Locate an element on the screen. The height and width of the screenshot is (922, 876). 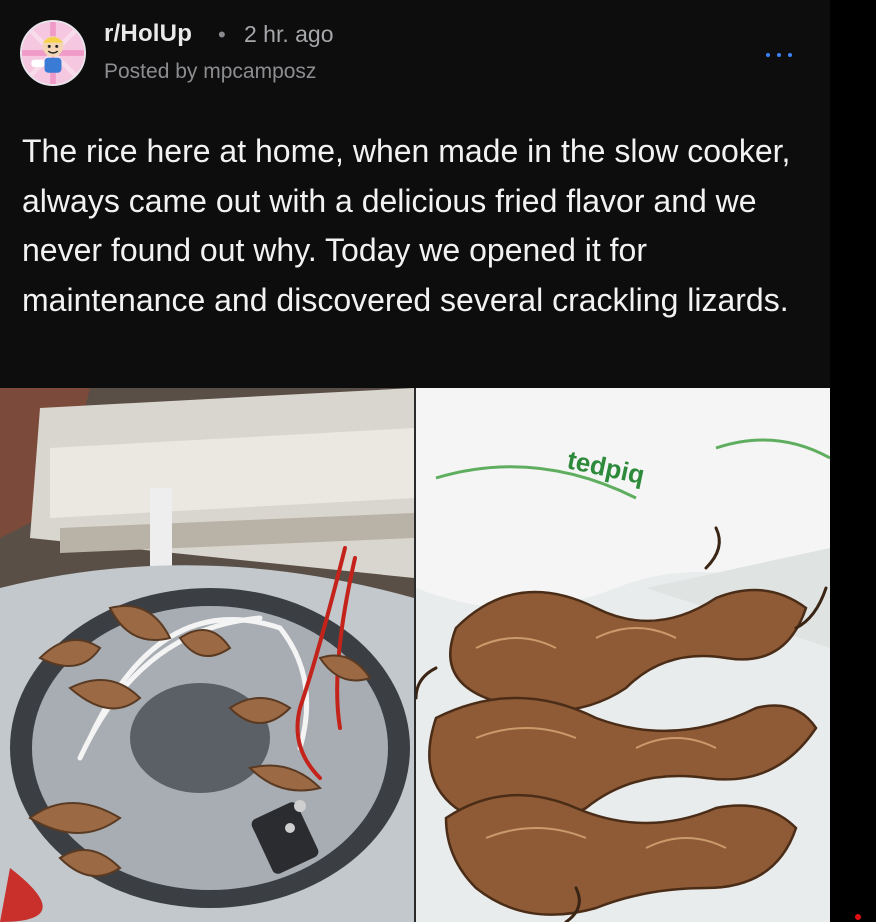
red-dot-mark is located at coordinates (858, 917).